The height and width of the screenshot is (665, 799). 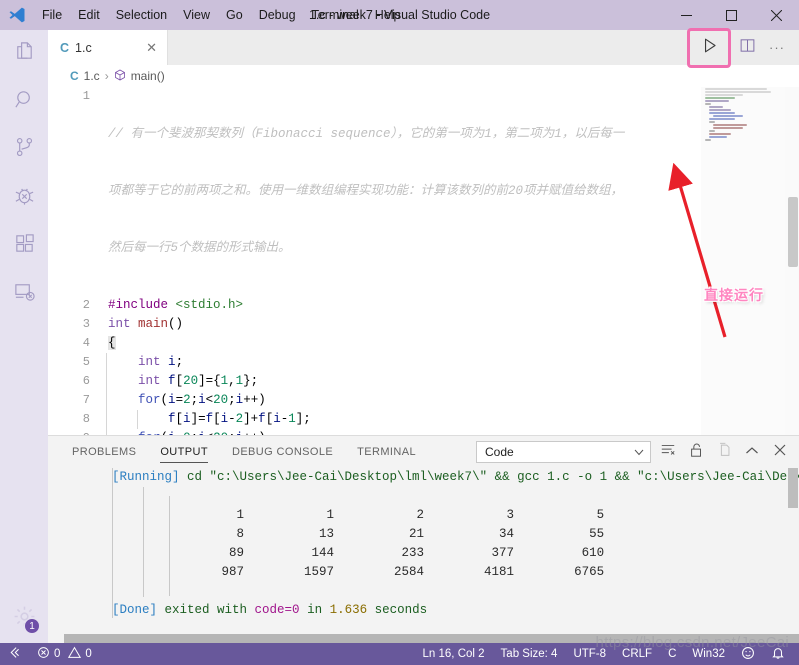 I want to click on line-number: 8, so click(x=86, y=419).